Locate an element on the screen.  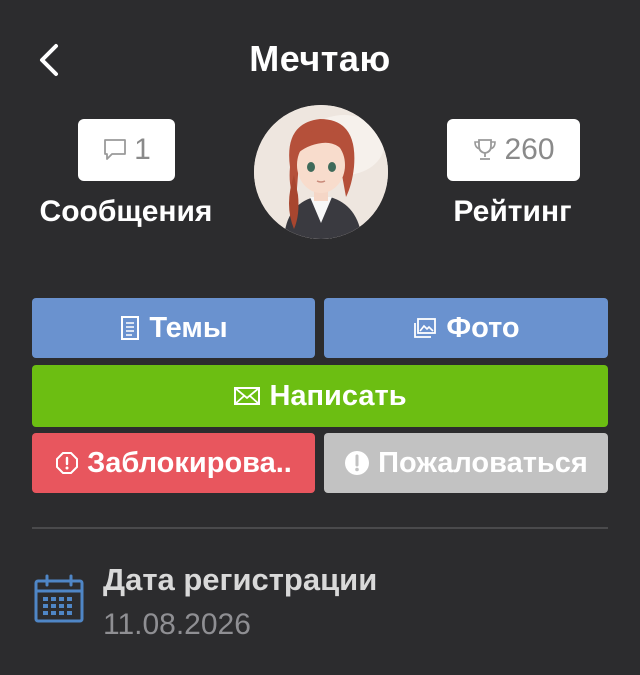
block-label: Заблокирова.. is located at coordinates (189, 462).